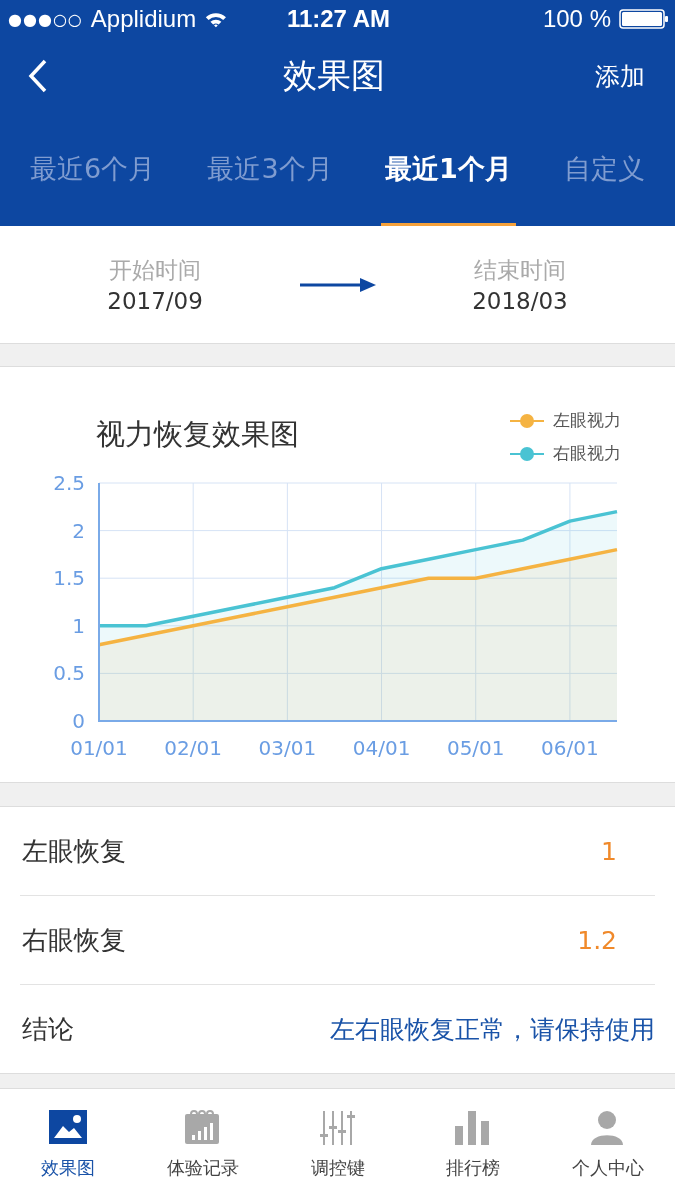 Image resolution: width=675 pixels, height=1201 pixels. I want to click on carrier-name: Applidium, so click(143, 19).